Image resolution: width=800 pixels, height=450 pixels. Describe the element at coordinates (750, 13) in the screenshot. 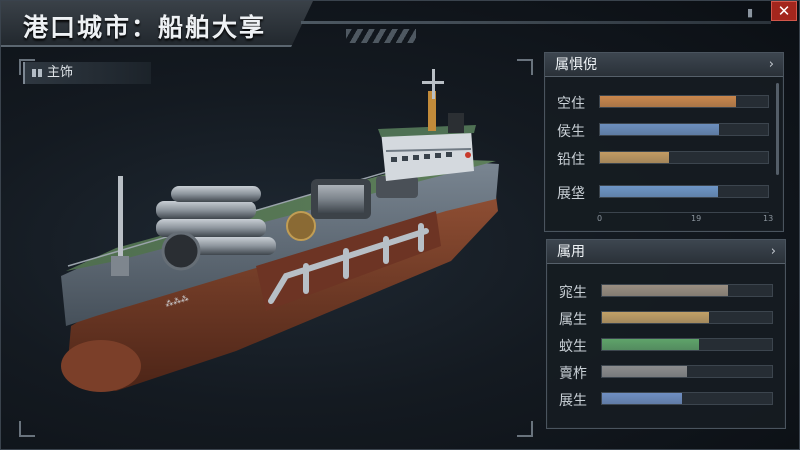

I see `pin-icon: ▮` at that location.